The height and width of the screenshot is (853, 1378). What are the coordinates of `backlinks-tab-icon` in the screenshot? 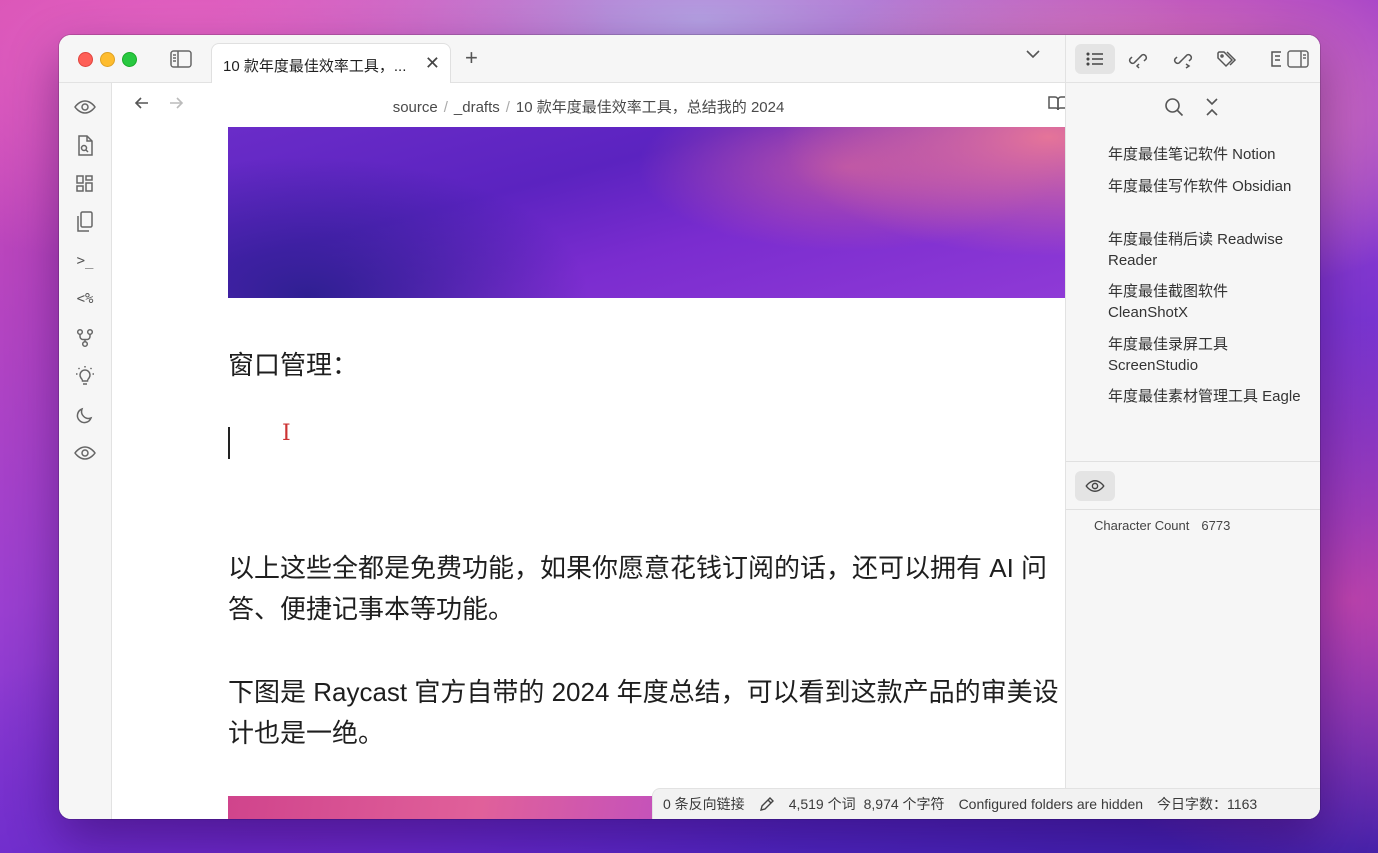 It's located at (1138, 59).